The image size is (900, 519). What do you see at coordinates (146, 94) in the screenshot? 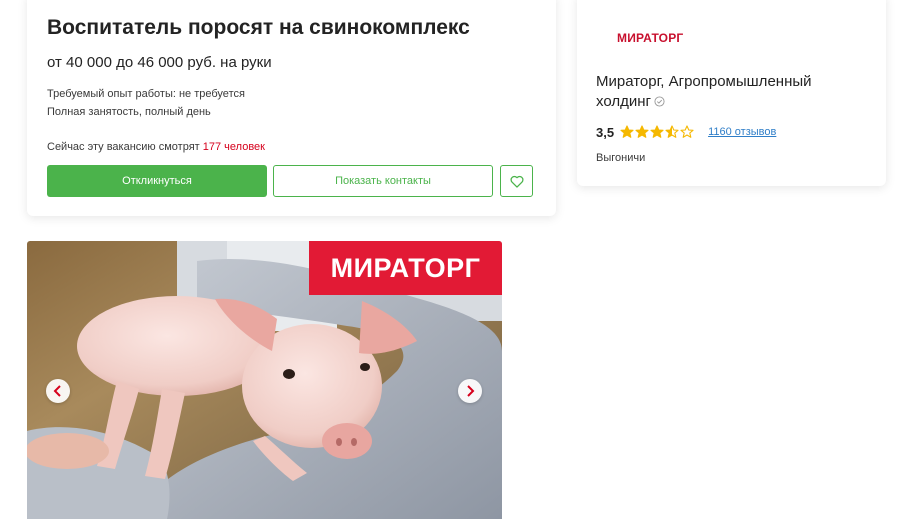
I see `vacancy-experience: Требуемый опыт работы: не требуется` at bounding box center [146, 94].